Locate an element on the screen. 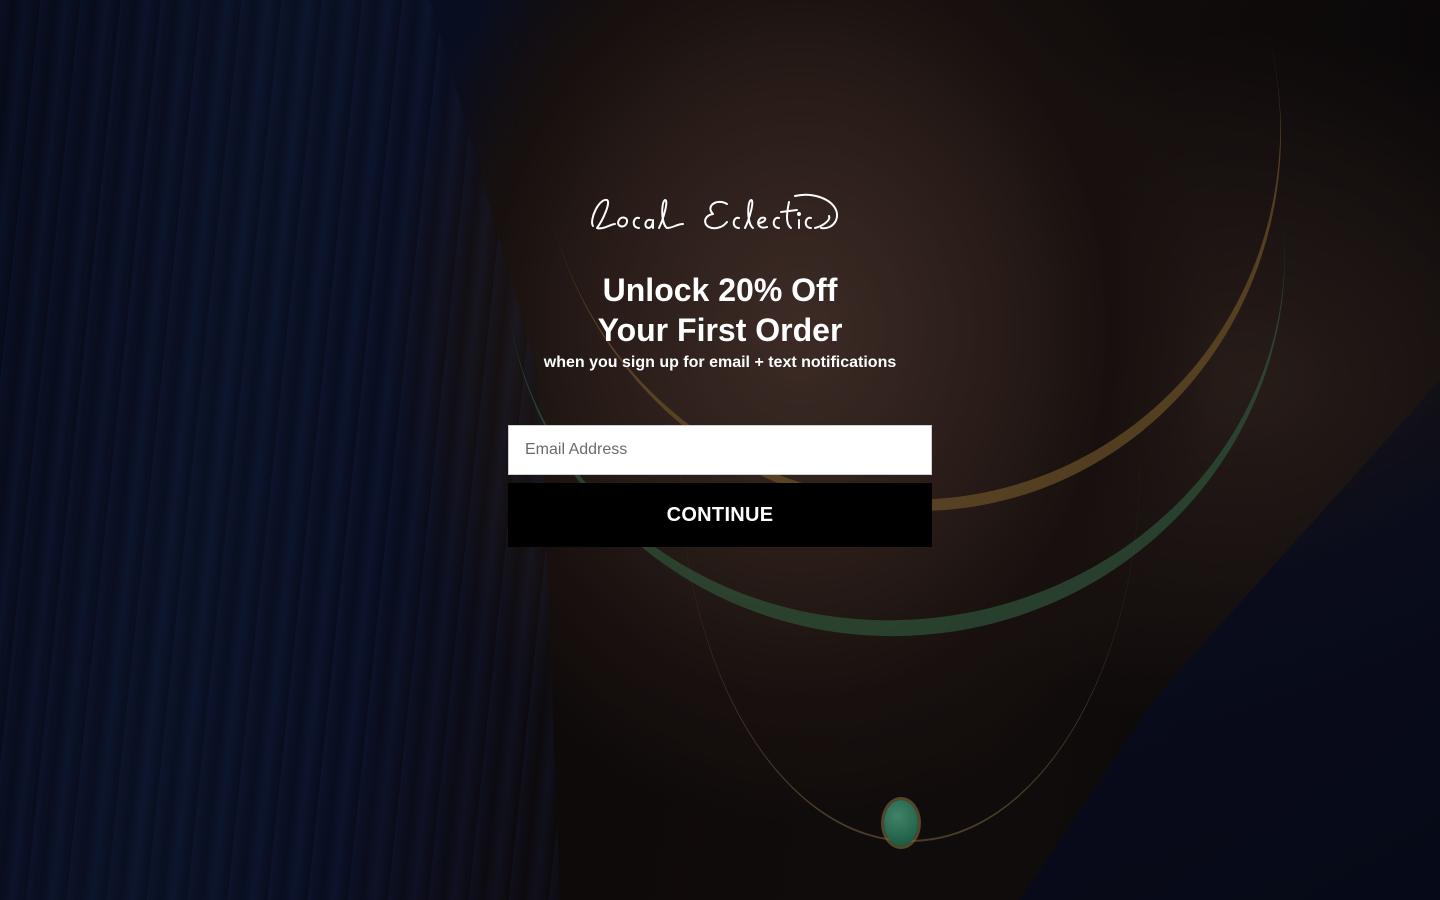  email-field is located at coordinates (720, 450).